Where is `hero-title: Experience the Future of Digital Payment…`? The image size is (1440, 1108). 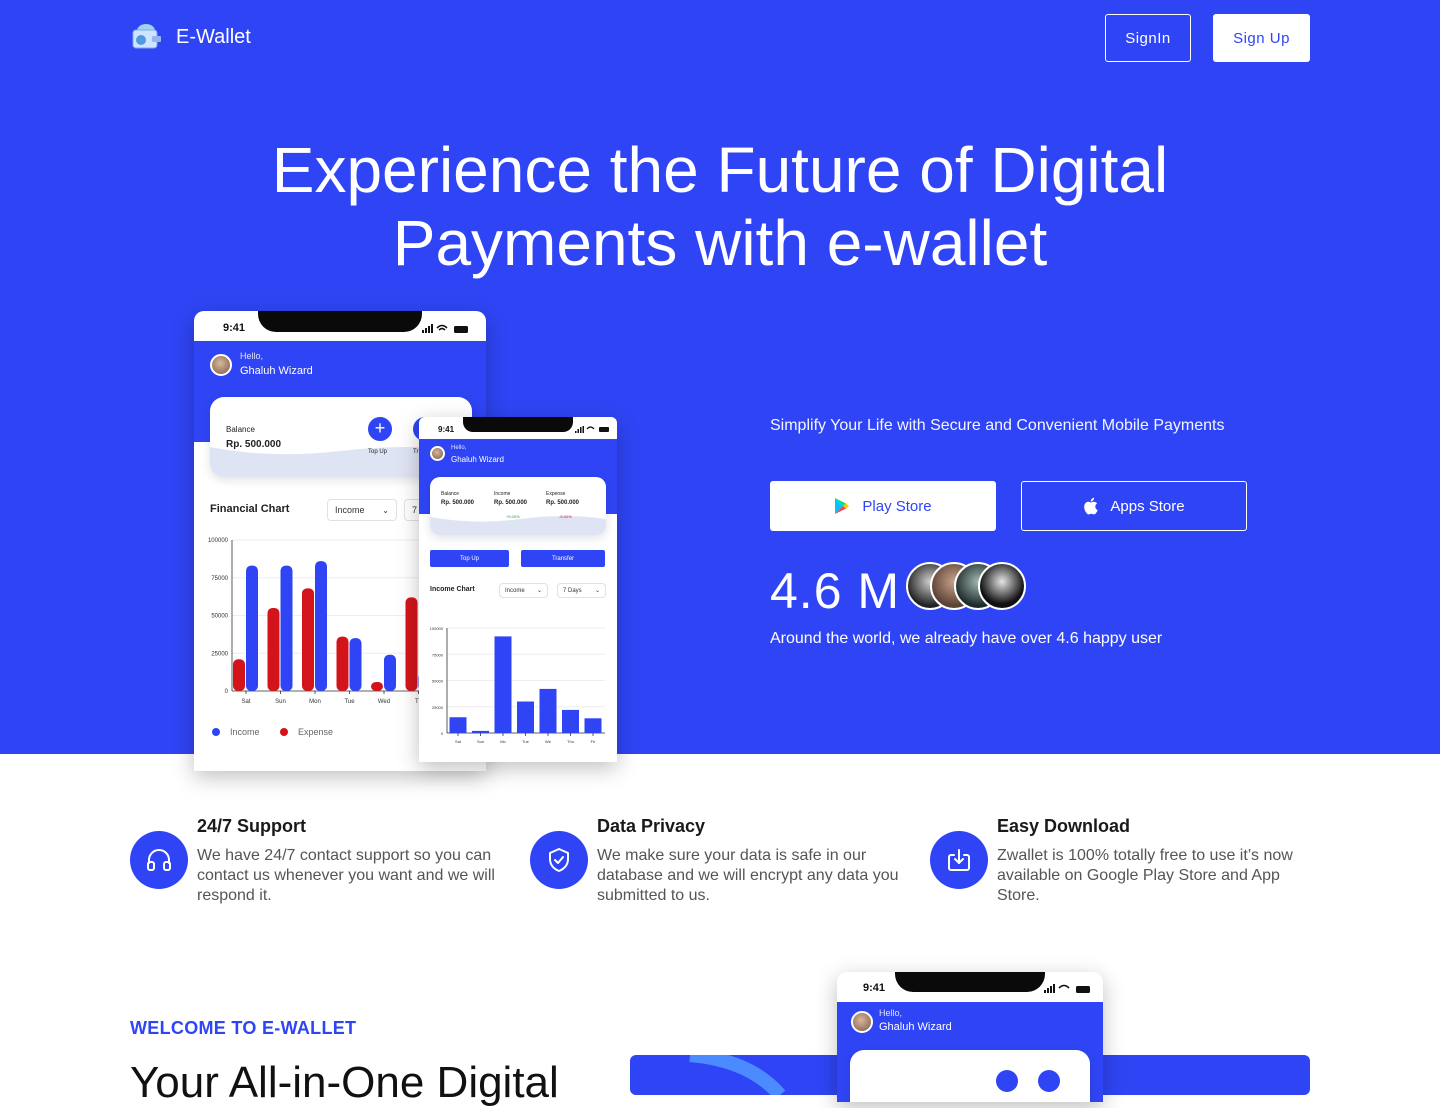
hero-title: Experience the Future of Digital Payment… is located at coordinates (720, 207).